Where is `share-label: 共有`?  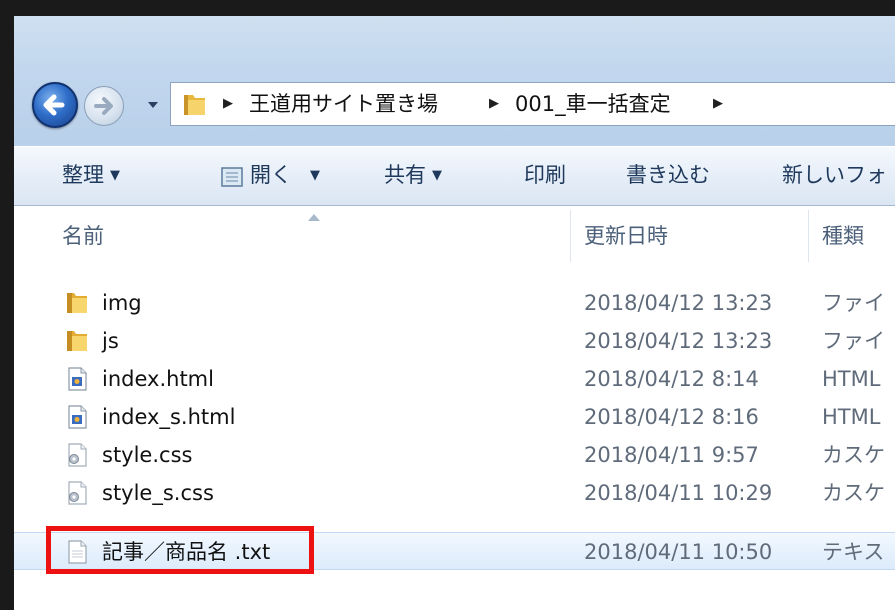 share-label: 共有 is located at coordinates (405, 175).